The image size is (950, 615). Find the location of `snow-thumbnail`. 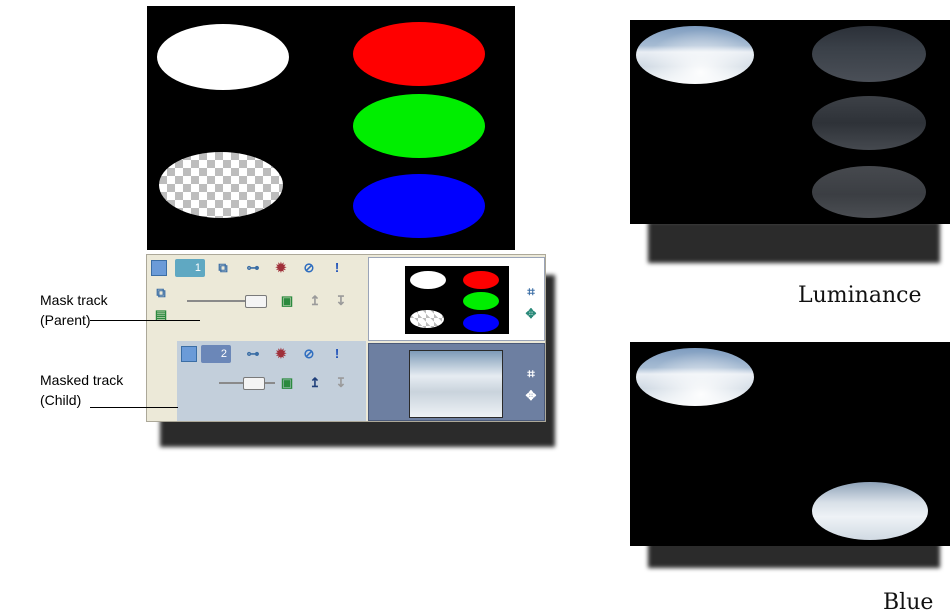

snow-thumbnail is located at coordinates (456, 384).